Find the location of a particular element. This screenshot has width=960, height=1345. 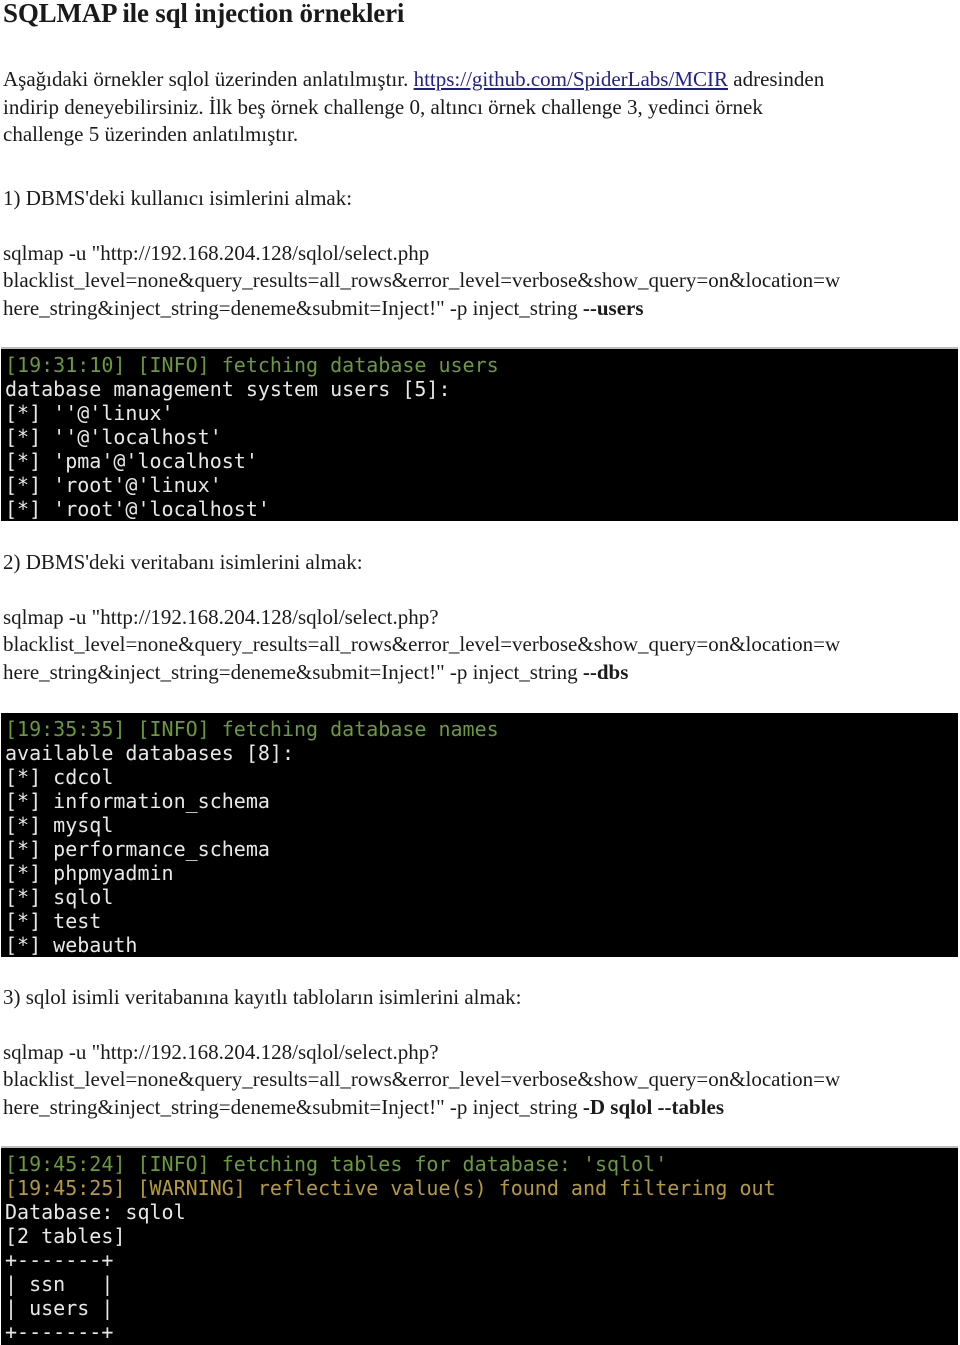

command-flag: --users is located at coordinates (613, 308).